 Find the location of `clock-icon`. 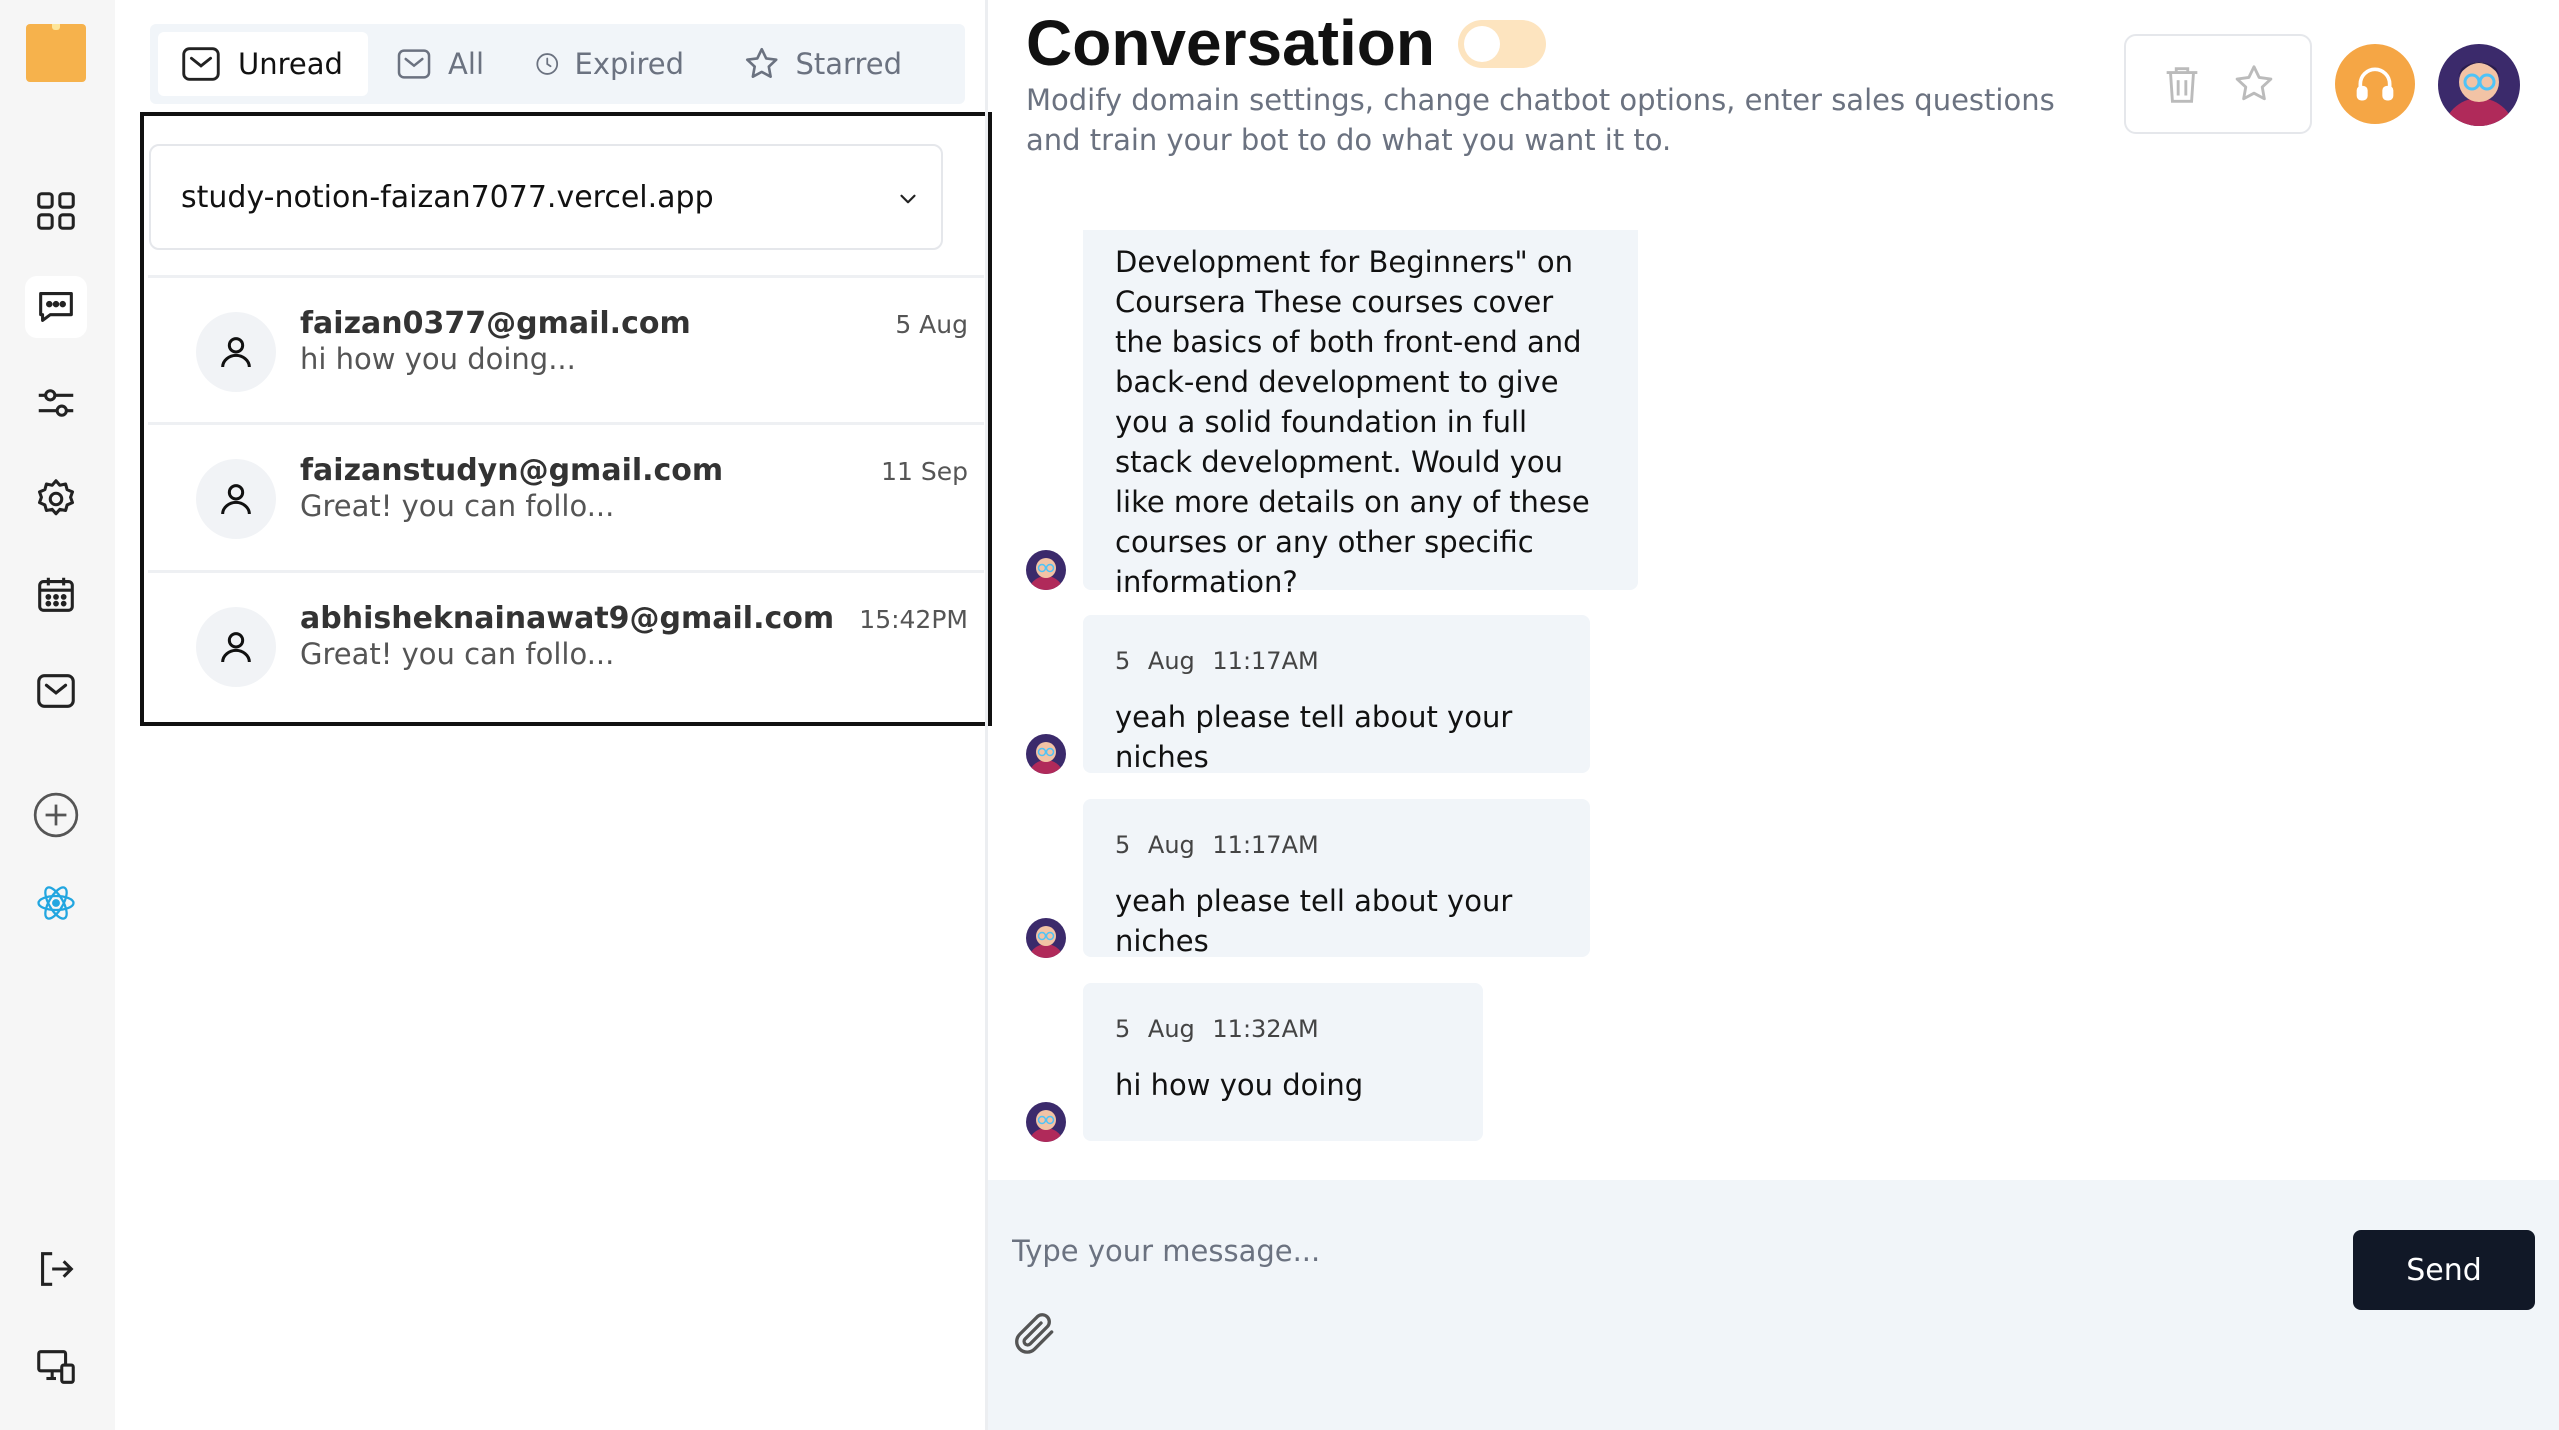

clock-icon is located at coordinates (547, 64).